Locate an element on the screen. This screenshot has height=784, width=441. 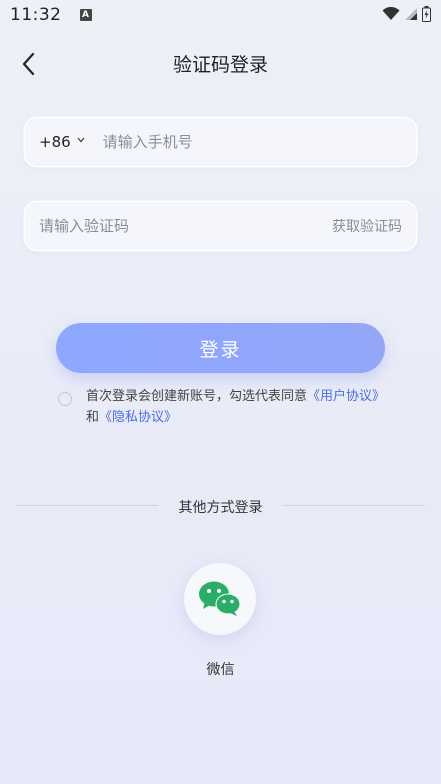
status-time: 11:32 is located at coordinates (36, 15).